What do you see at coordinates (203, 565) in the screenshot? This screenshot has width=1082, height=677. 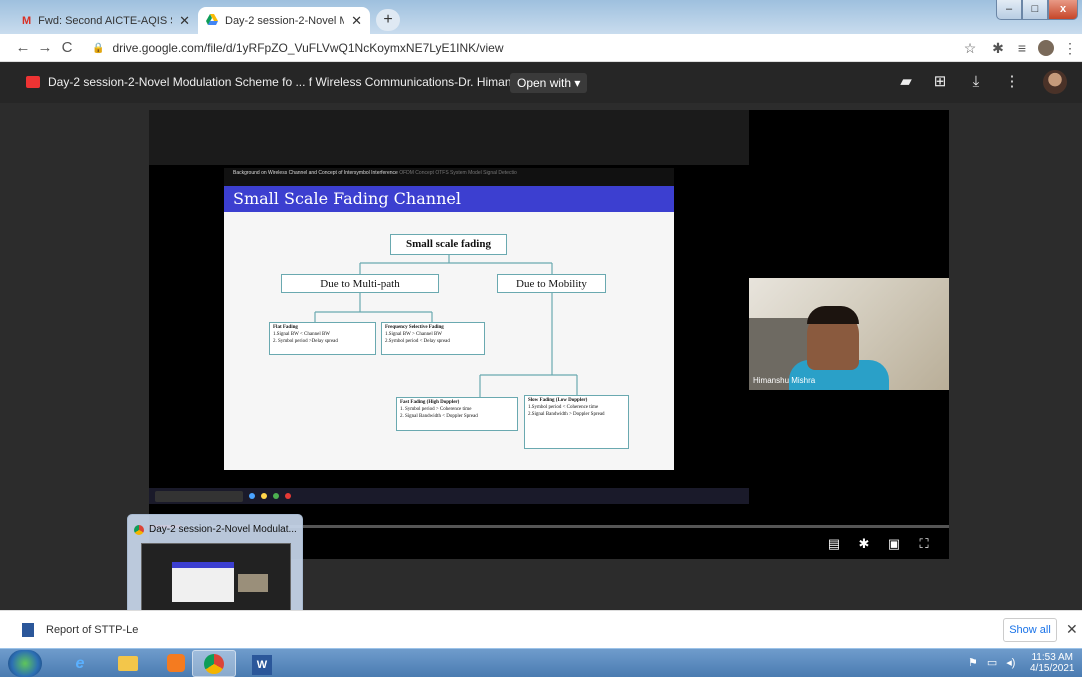 I see `preview-slide-title` at bounding box center [203, 565].